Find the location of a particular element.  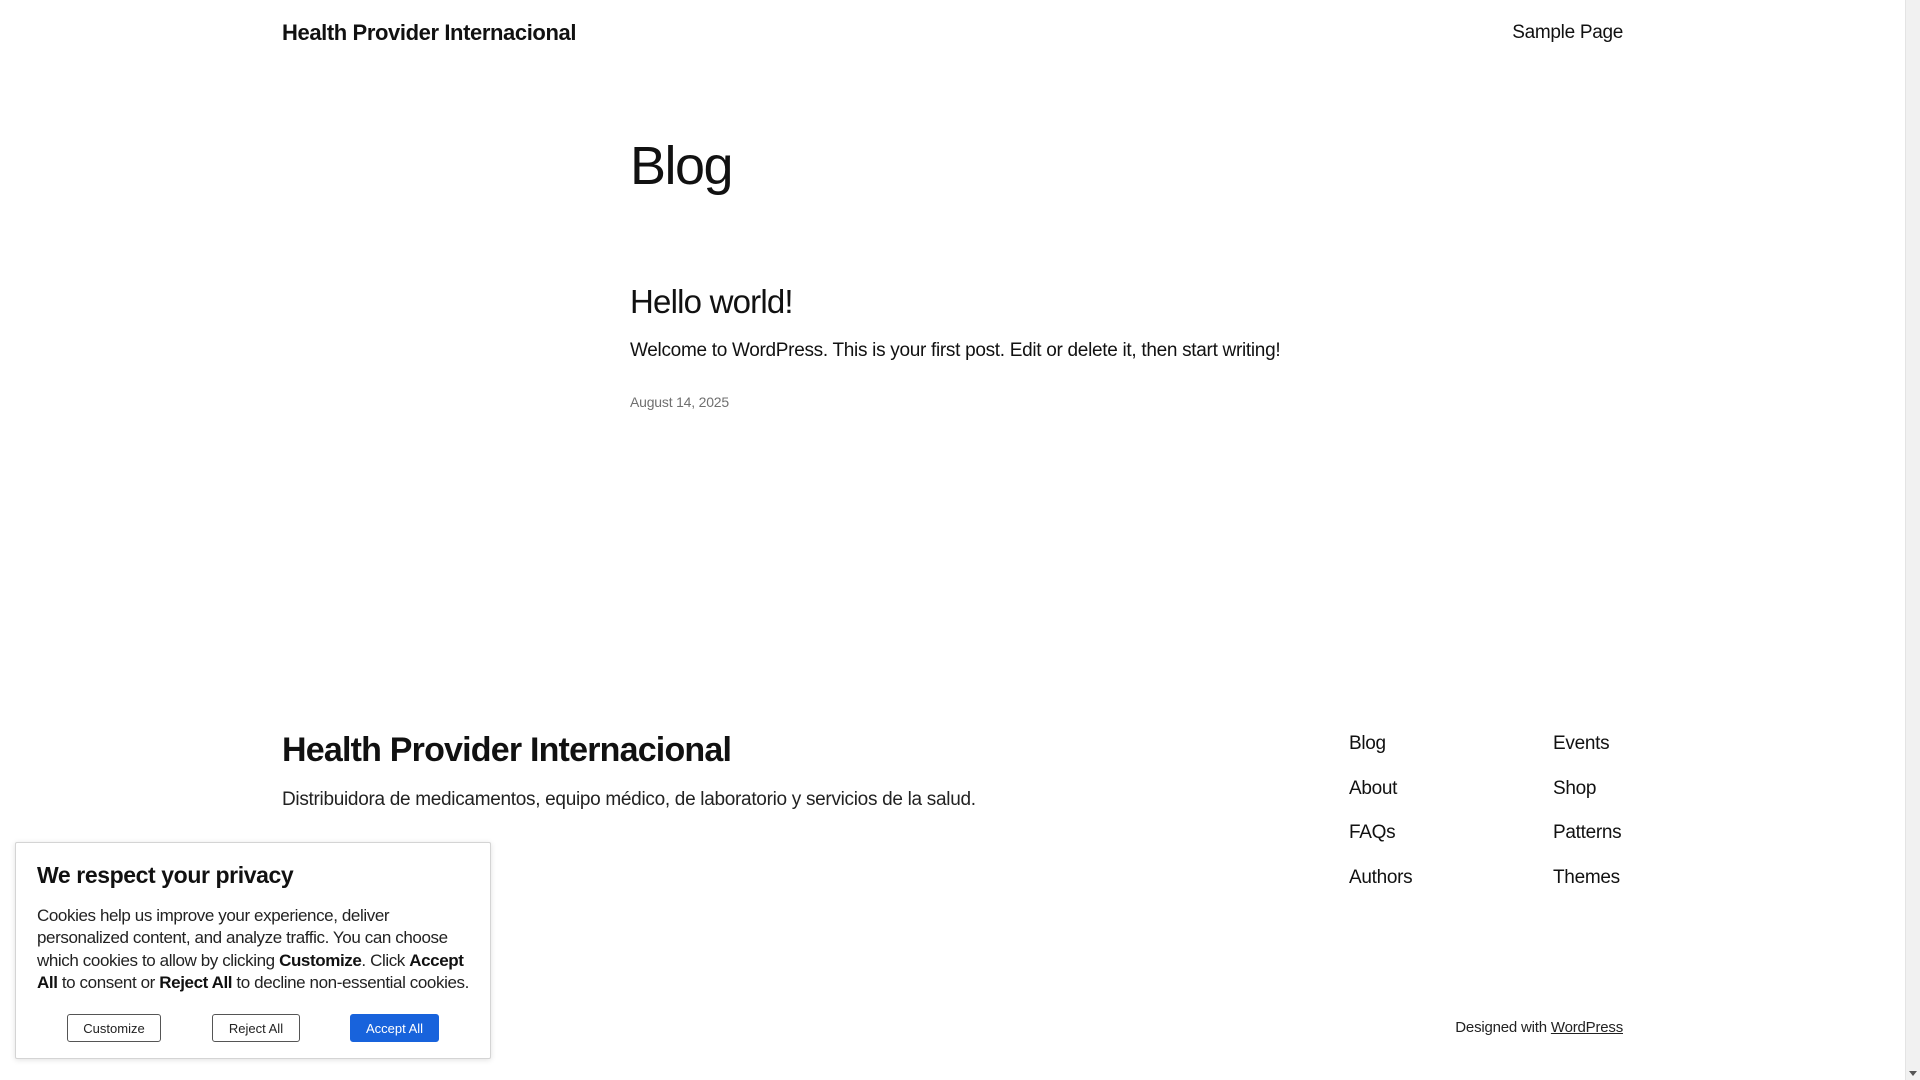

post-title-link: Hello world! is located at coordinates (712, 302).